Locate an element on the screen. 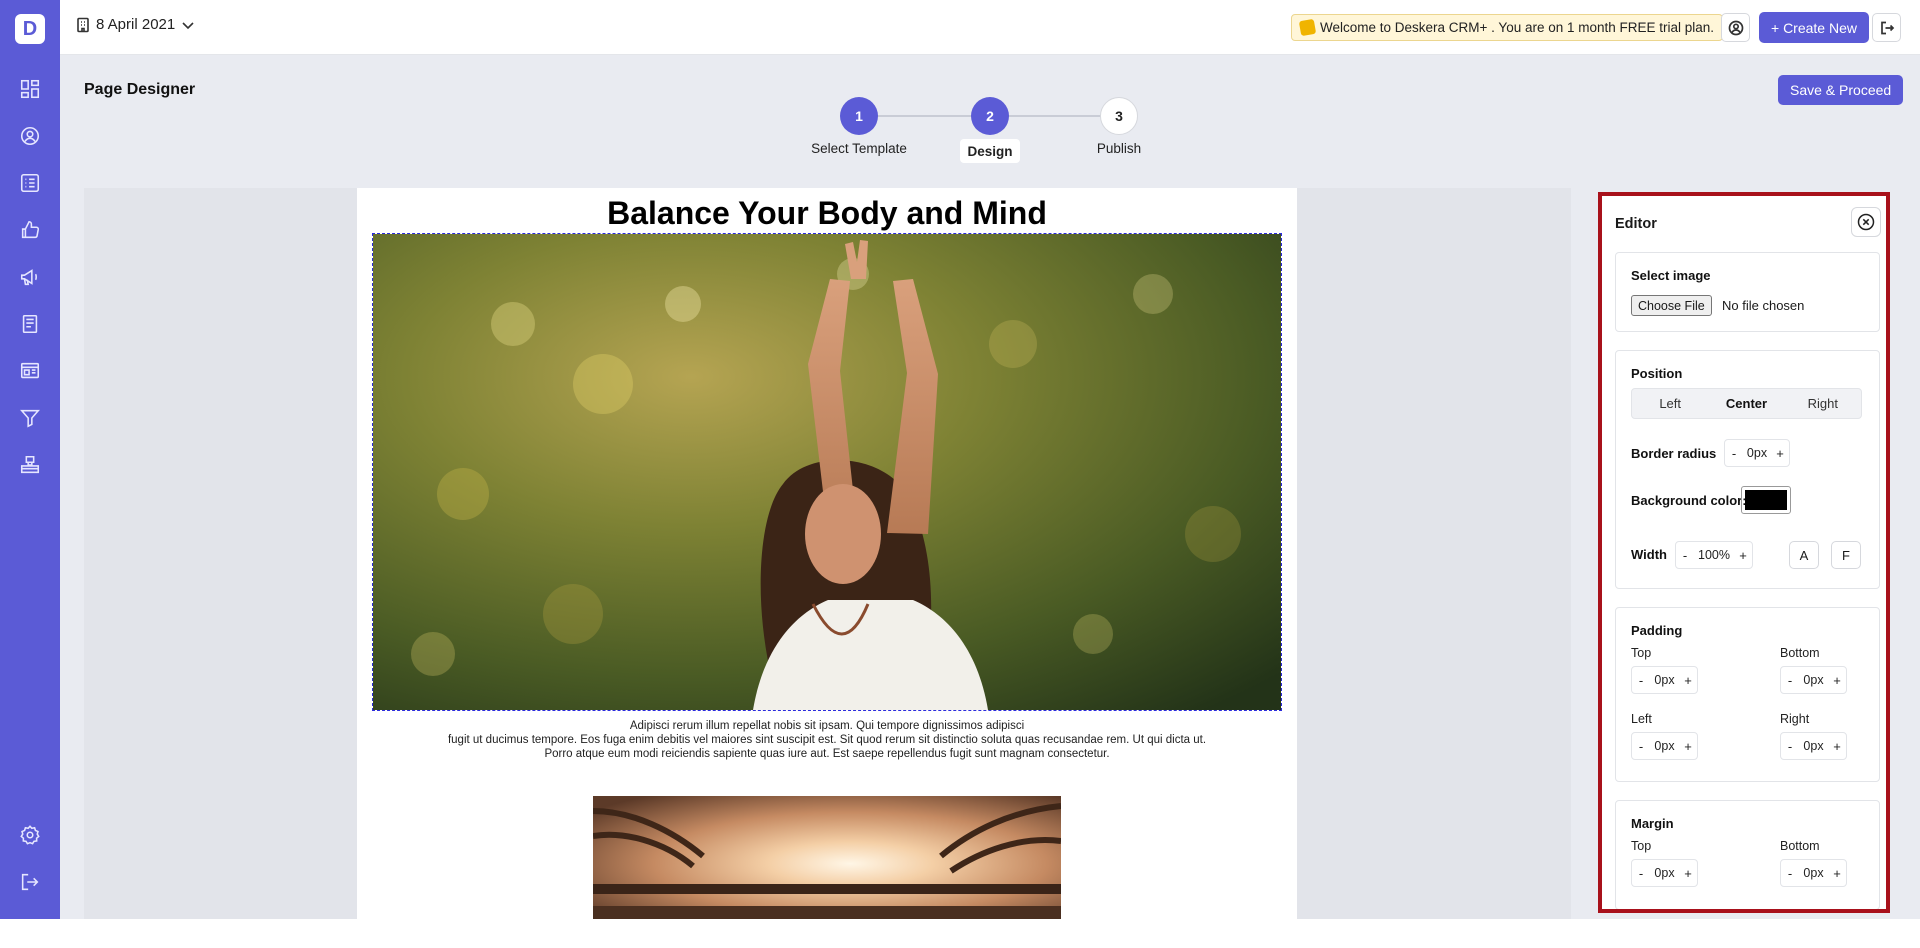  margin-top-label: Top is located at coordinates (1641, 846).